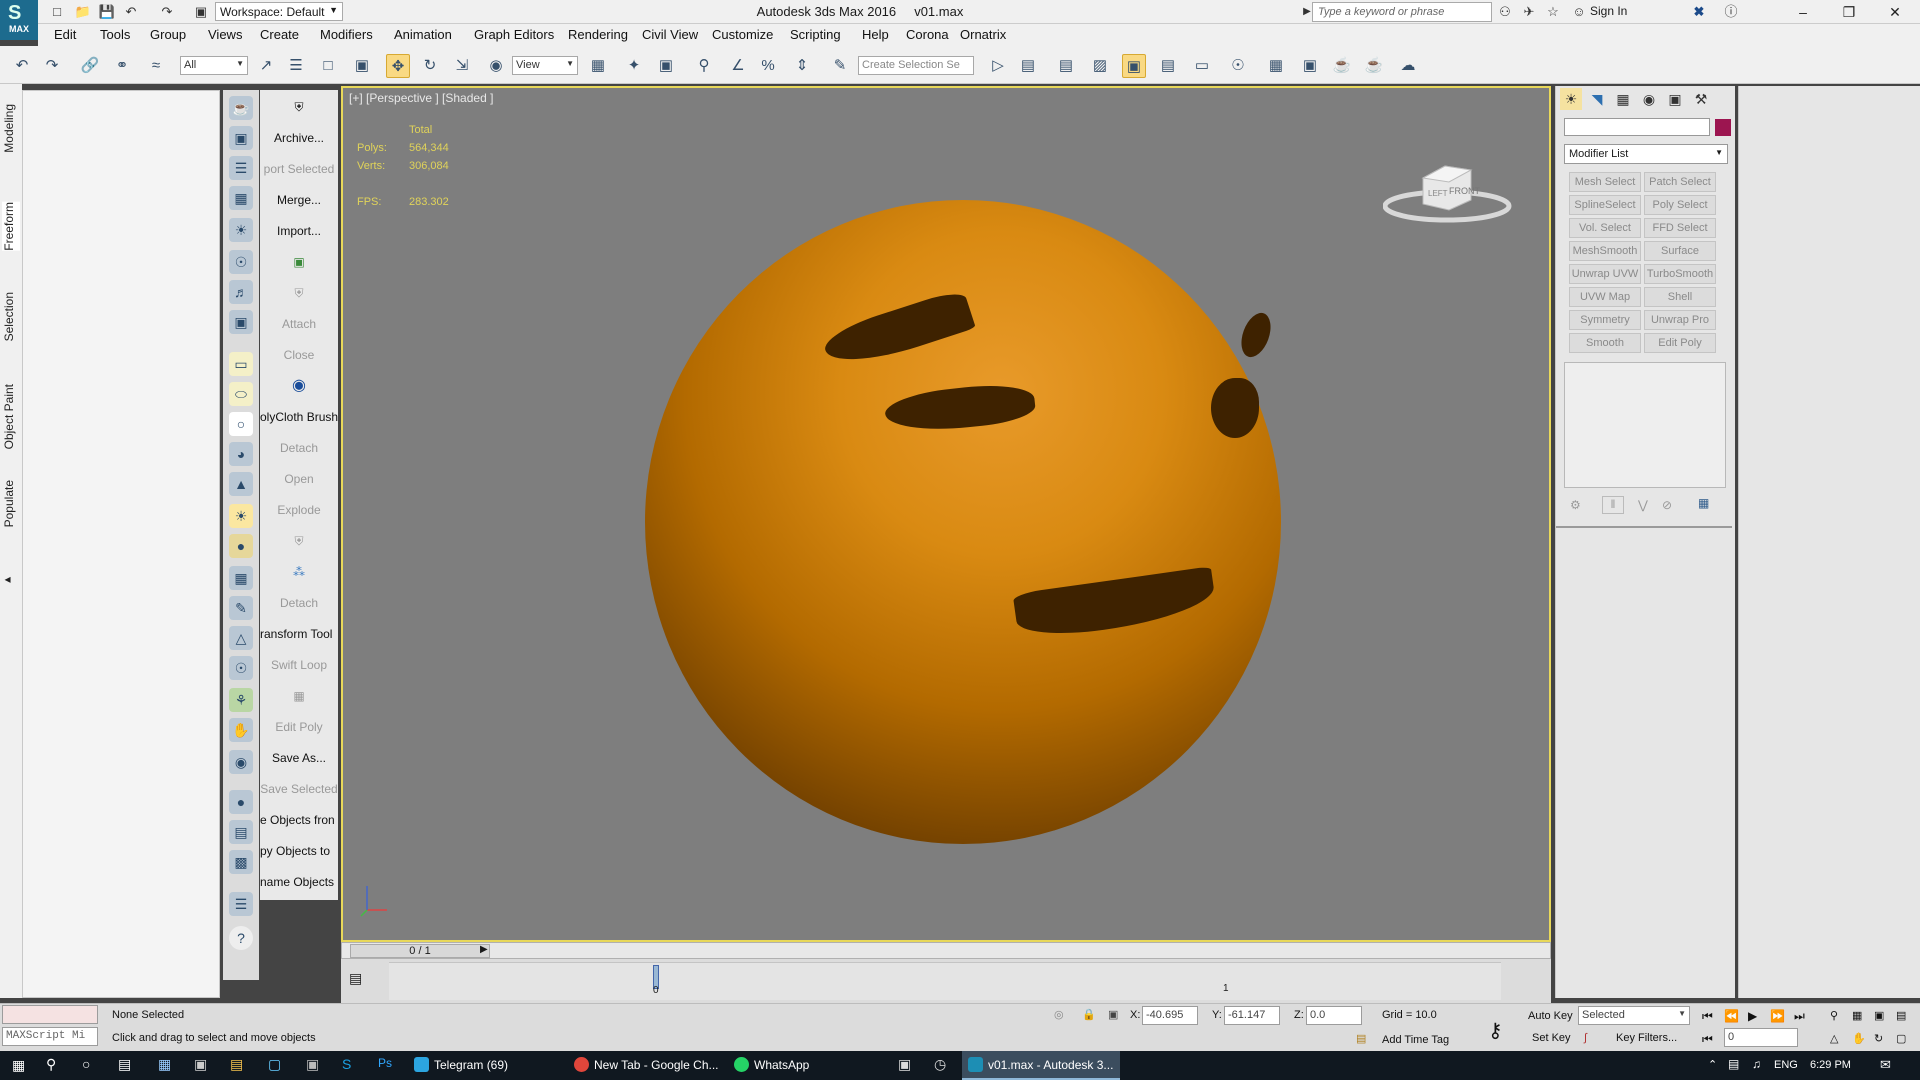 Image resolution: width=1920 pixels, height=1080 pixels. What do you see at coordinates (18, 1065) in the screenshot?
I see `windows-start-icon: ▦` at bounding box center [18, 1065].